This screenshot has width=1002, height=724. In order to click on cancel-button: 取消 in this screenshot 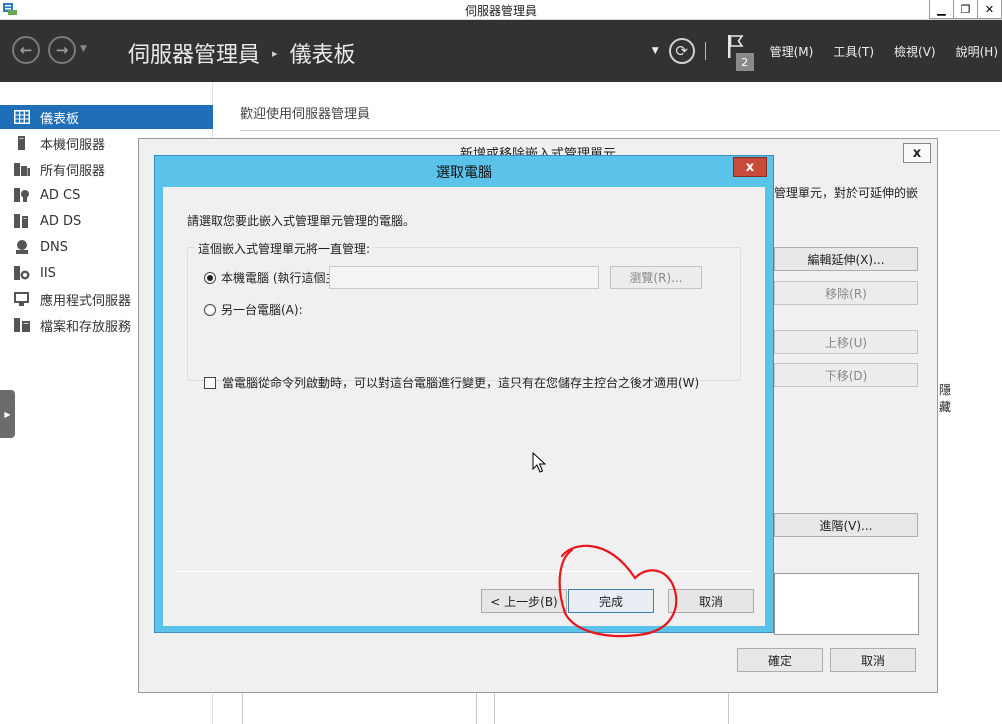, I will do `click(711, 601)`.